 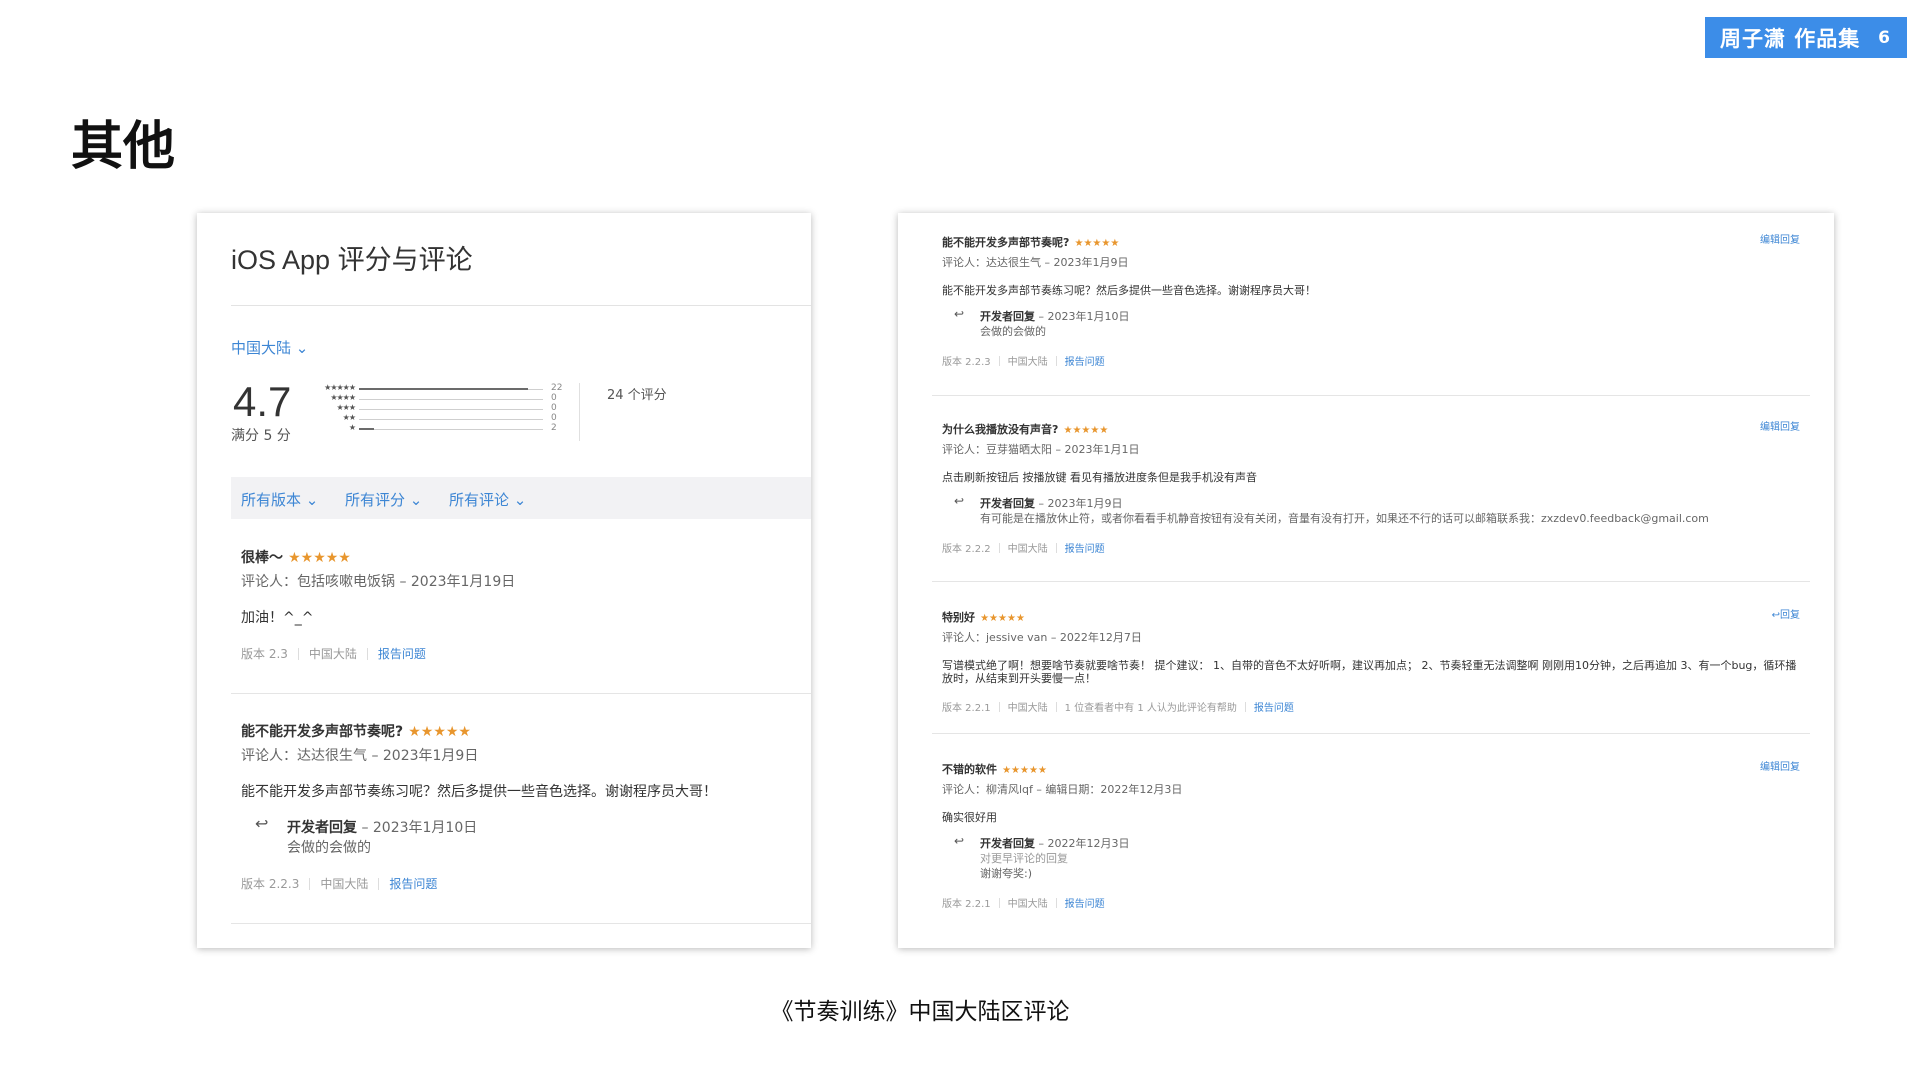 What do you see at coordinates (279, 499) in the screenshot?
I see `filter-version: 所有版本 ⌄` at bounding box center [279, 499].